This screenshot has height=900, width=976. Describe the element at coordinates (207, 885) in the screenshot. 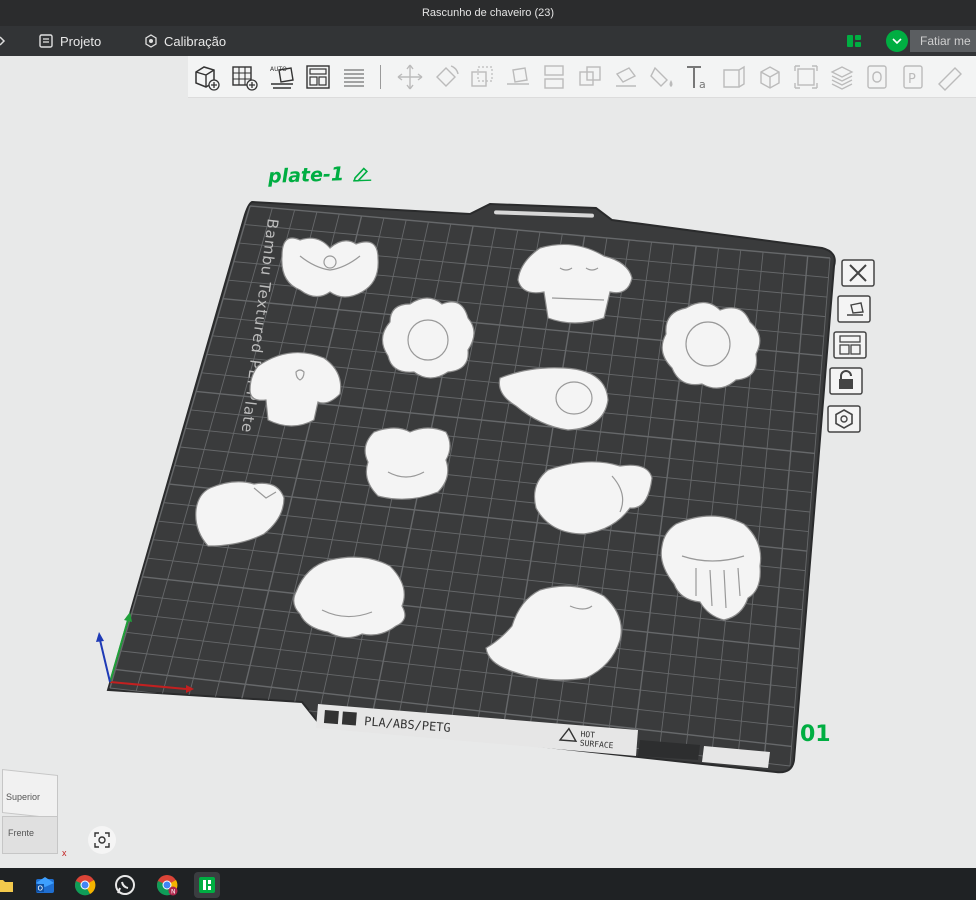

I see `bambu-studio-taskbar-icon` at that location.